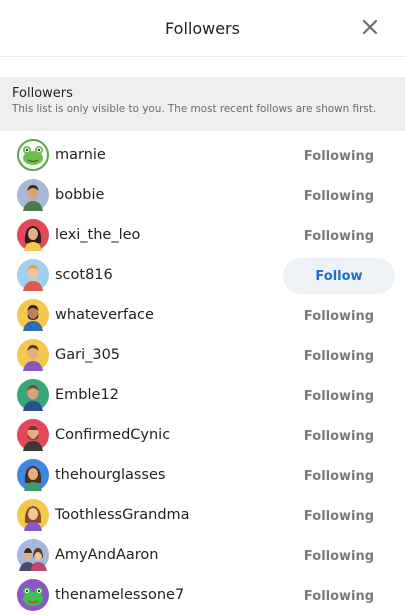 This screenshot has width=405, height=615. Describe the element at coordinates (87, 395) in the screenshot. I see `follower-username: Emble12` at that location.